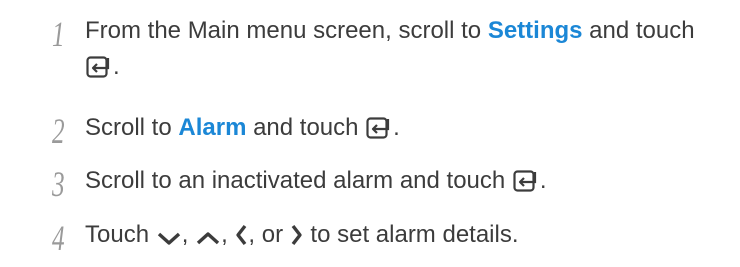  I want to click on step-text-segment: From the Main menu screen, scroll to, so click(286, 30).